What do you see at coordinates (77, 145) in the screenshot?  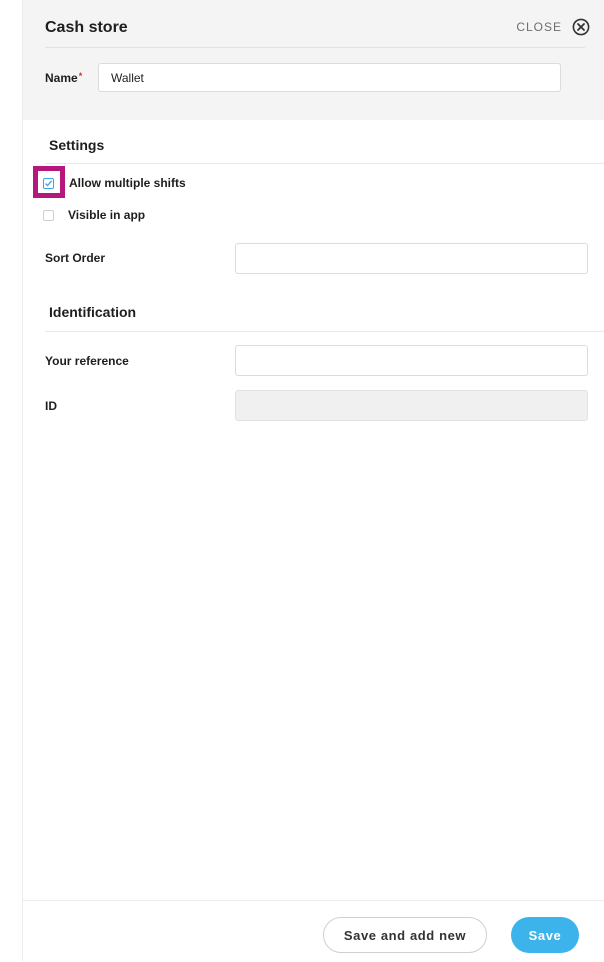 I see `settings-section-title: Settings` at bounding box center [77, 145].